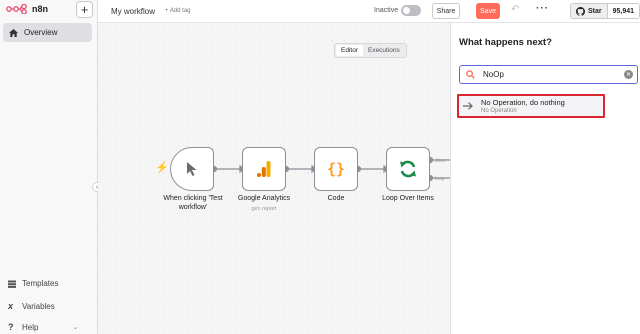 Image resolution: width=640 pixels, height=334 pixels. Describe the element at coordinates (623, 11) in the screenshot. I see `github-star-count: 95,941` at that location.